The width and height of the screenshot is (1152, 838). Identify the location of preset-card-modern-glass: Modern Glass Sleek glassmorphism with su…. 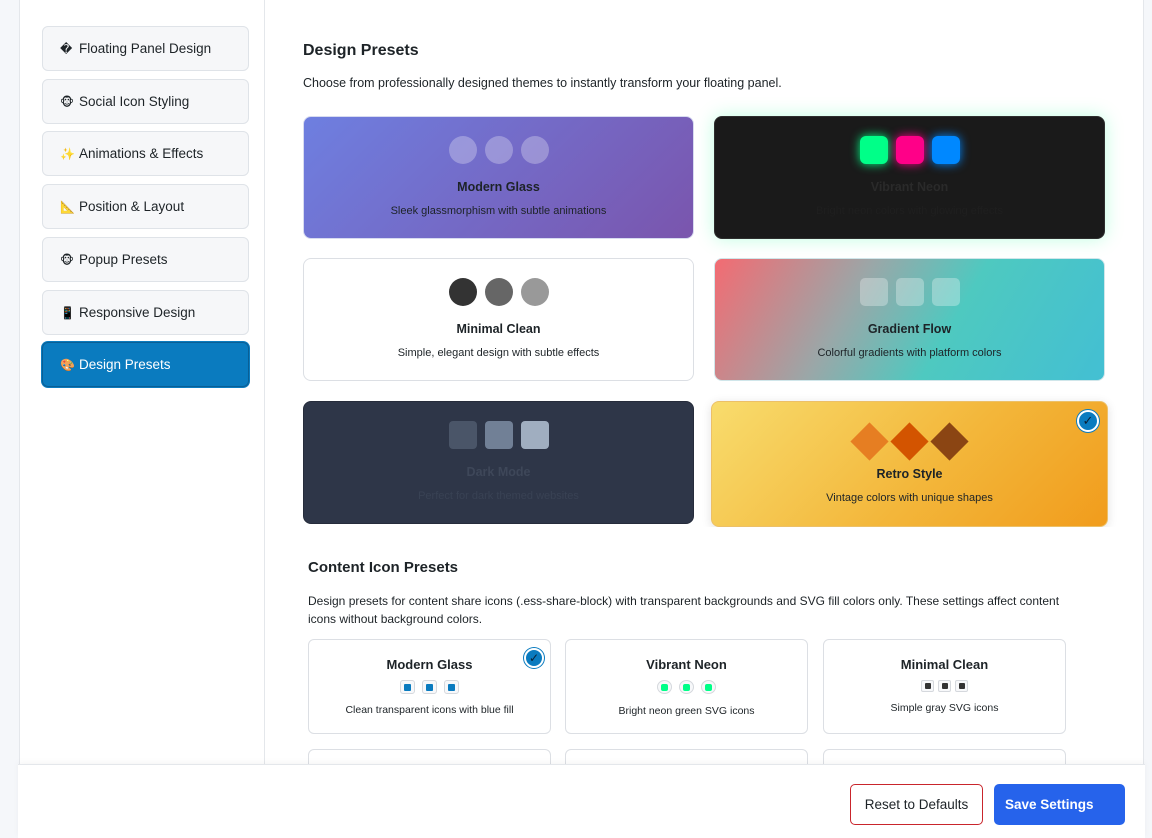
(498, 177).